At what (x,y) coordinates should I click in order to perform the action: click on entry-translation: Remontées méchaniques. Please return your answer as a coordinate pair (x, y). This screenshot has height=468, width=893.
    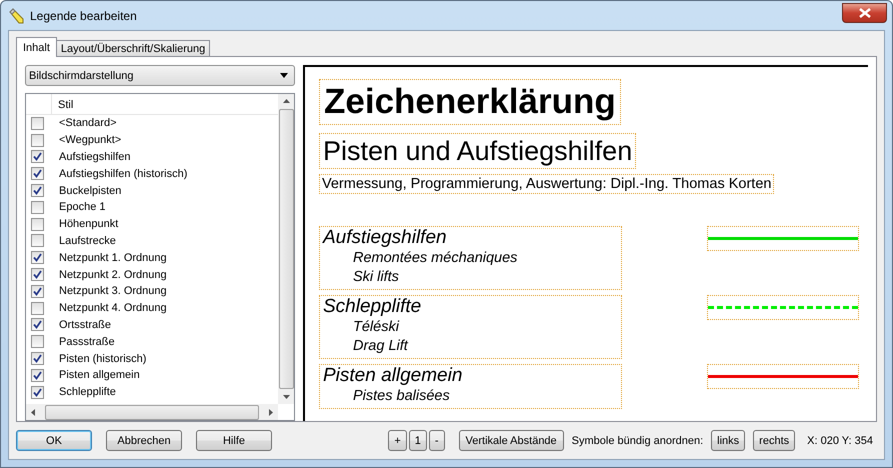
    Looking at the image, I should click on (435, 258).